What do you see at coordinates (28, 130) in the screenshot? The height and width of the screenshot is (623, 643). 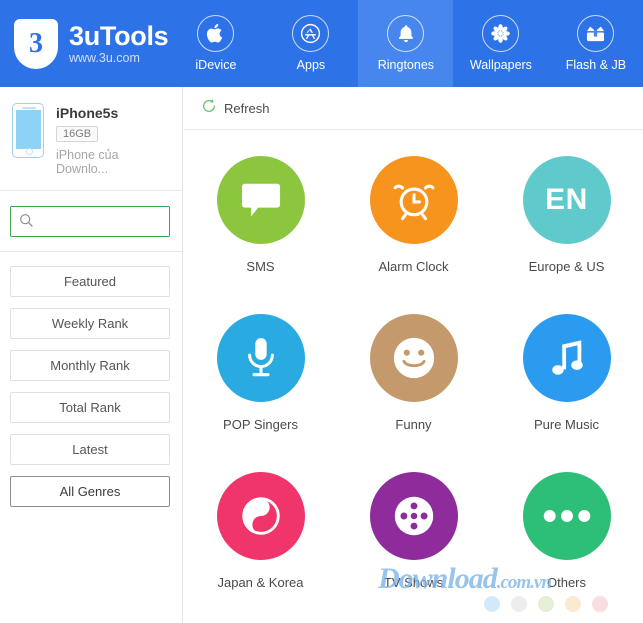 I see `iphone-icon` at bounding box center [28, 130].